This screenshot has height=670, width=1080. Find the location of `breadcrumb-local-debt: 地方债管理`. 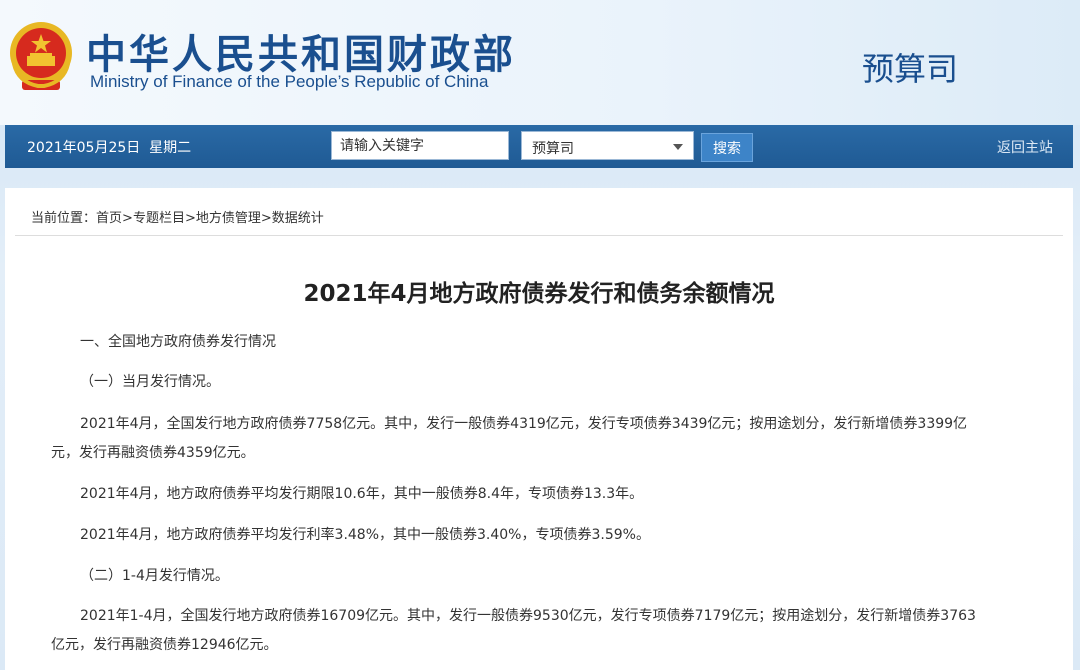

breadcrumb-local-debt: 地方债管理 is located at coordinates (228, 218).